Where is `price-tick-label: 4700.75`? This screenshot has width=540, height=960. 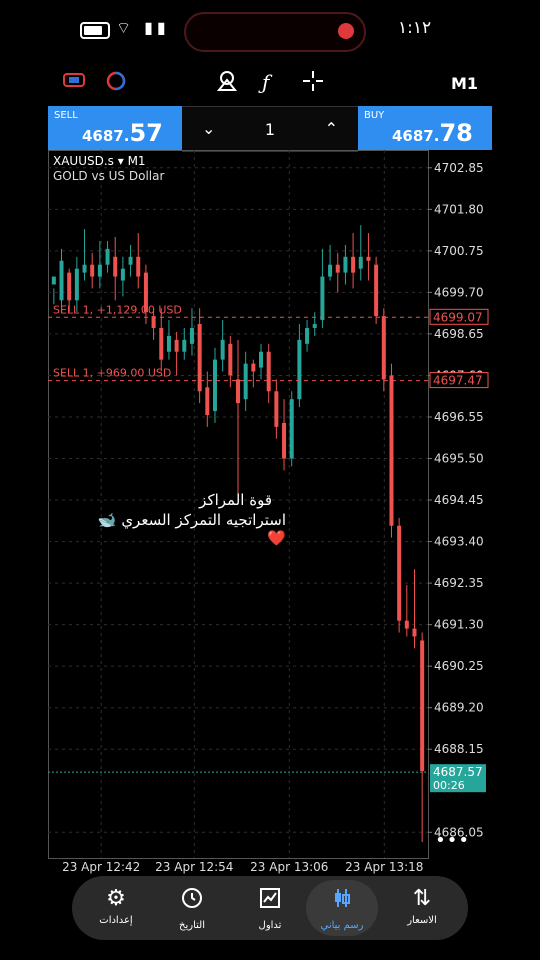
price-tick-label: 4700.75 is located at coordinates (459, 251).